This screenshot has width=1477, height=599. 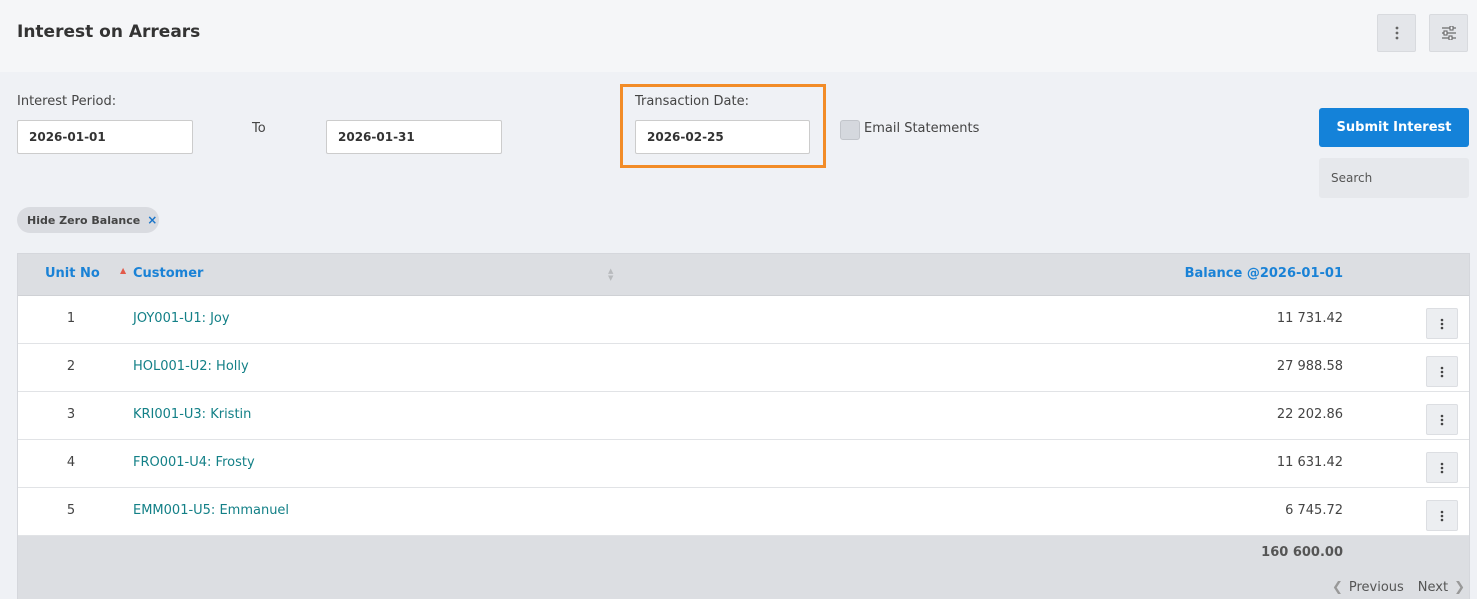 What do you see at coordinates (168, 273) in the screenshot?
I see `column-customer: Customer` at bounding box center [168, 273].